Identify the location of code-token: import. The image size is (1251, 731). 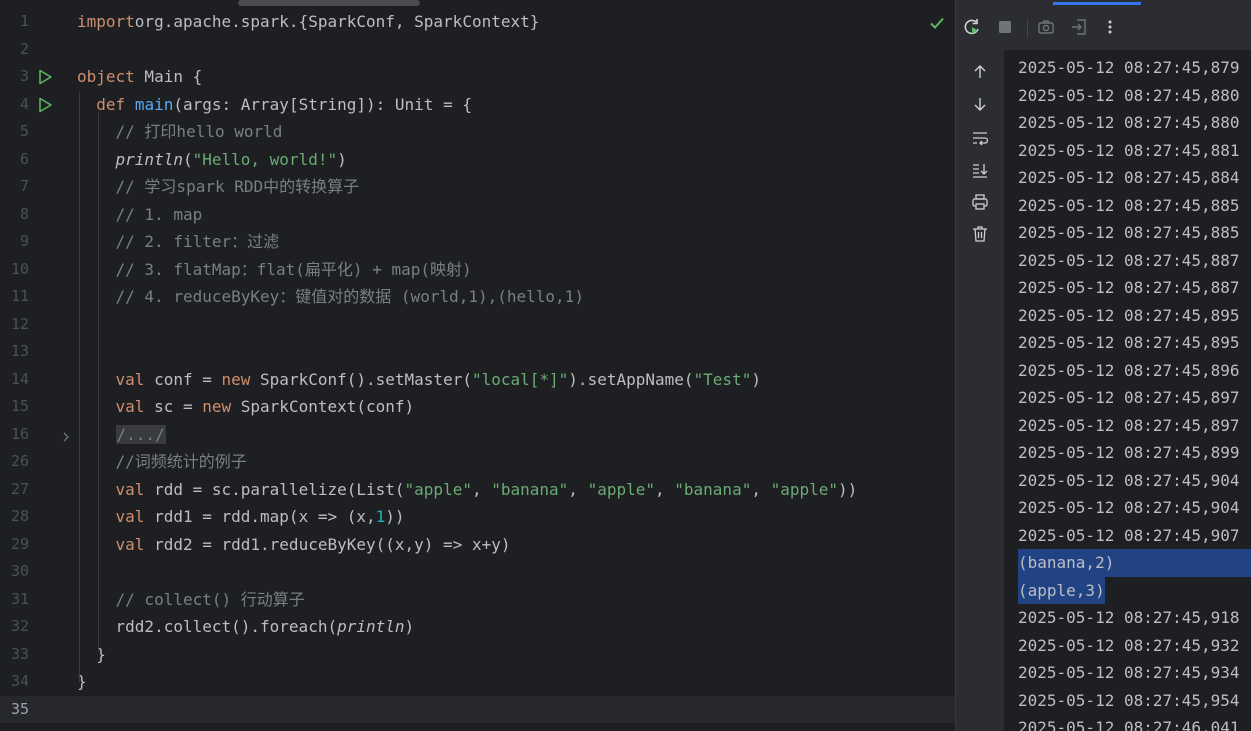
(106, 21).